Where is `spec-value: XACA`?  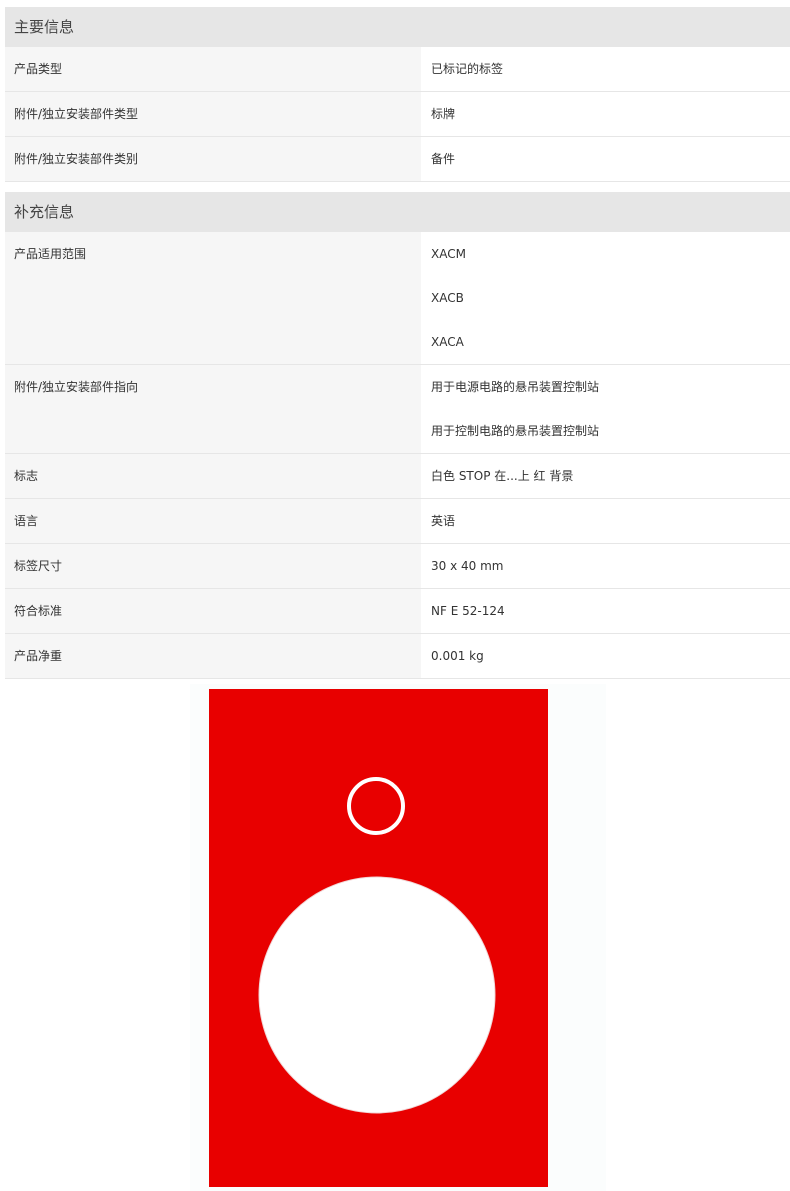
spec-value: XACA is located at coordinates (447, 342).